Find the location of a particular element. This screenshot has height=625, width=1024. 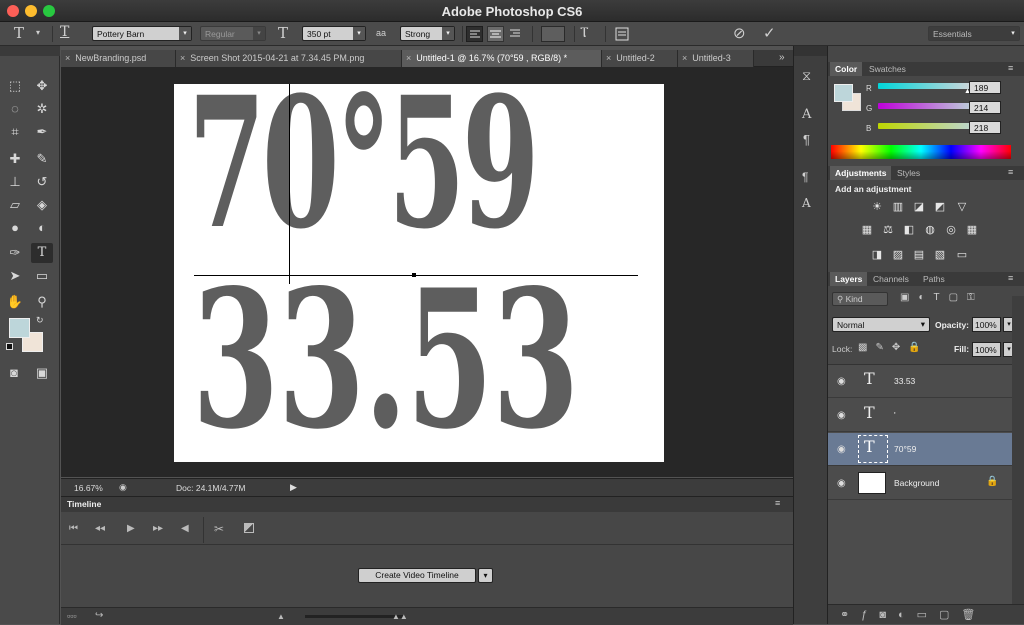

marquee-tool-icon: ⬚ is located at coordinates (15, 86).